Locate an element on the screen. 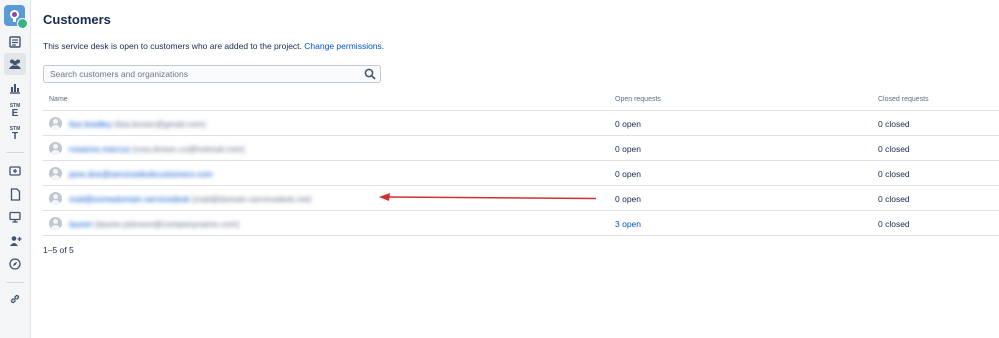  reports-icon is located at coordinates (15, 89).